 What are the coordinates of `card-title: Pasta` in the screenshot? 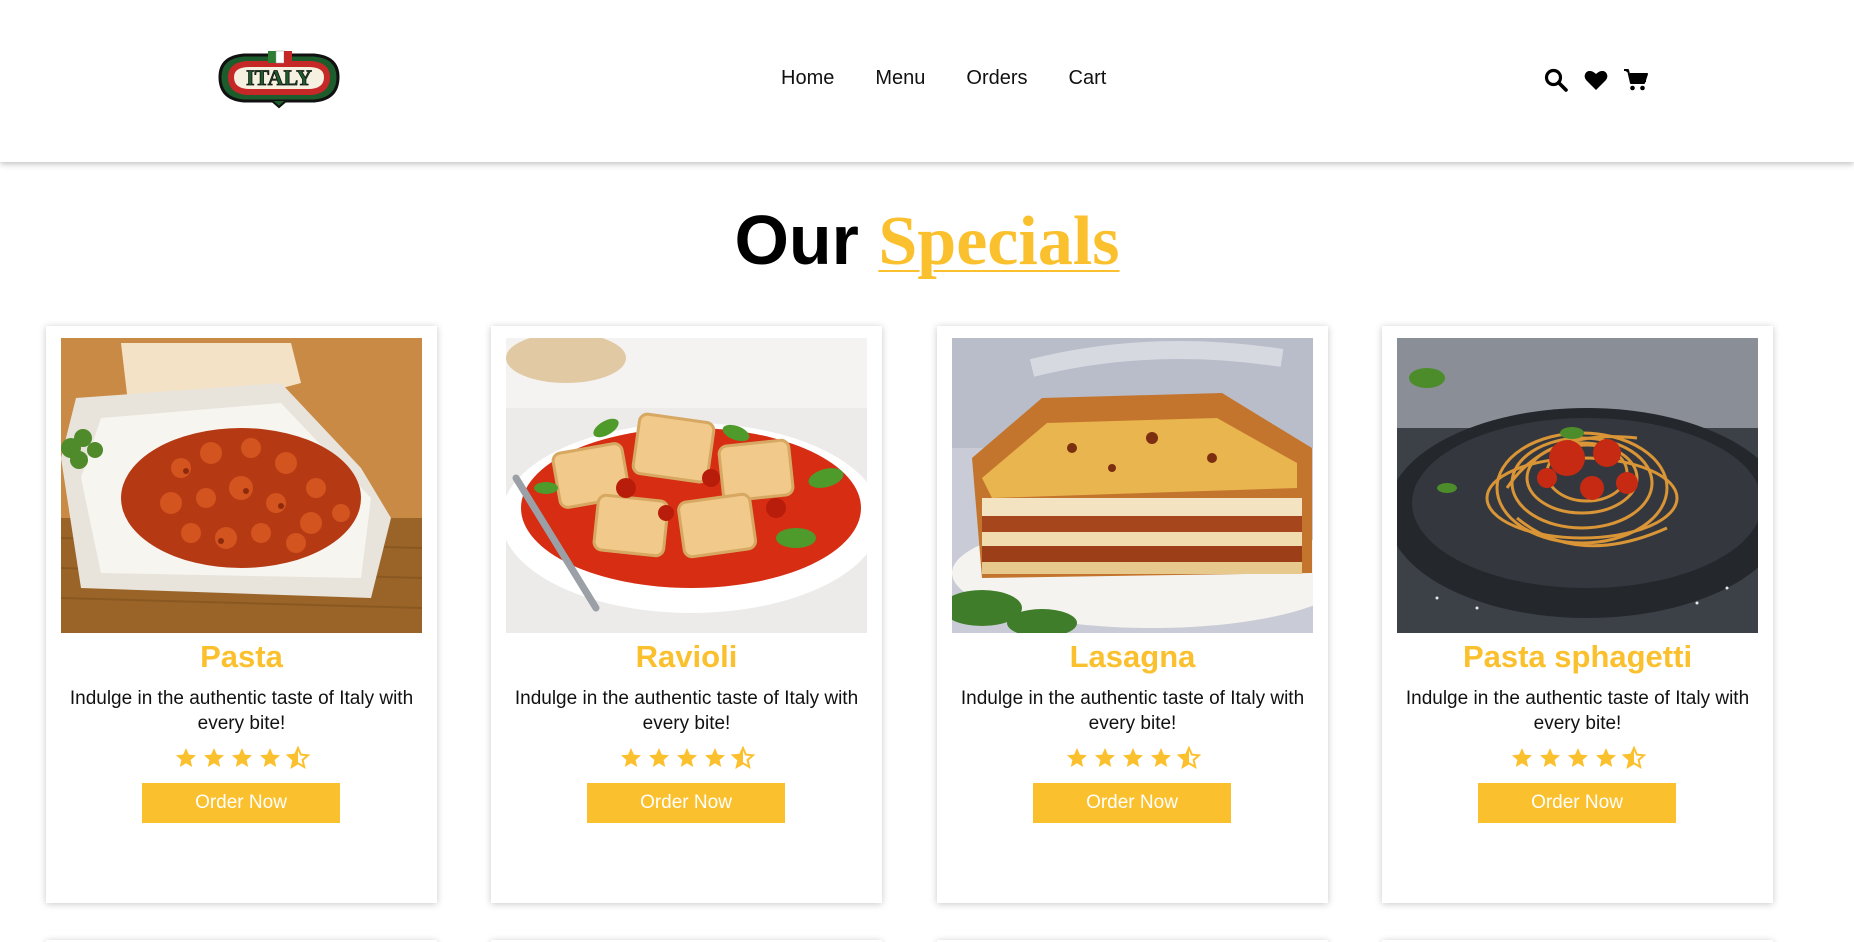 It's located at (241, 656).